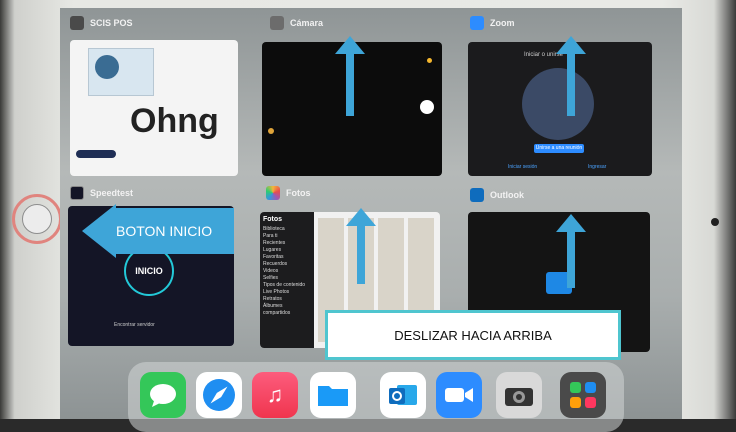 The width and height of the screenshot is (736, 432). What do you see at coordinates (559, 148) in the screenshot?
I see `zoom-join-button: Unirse a una reunión` at bounding box center [559, 148].